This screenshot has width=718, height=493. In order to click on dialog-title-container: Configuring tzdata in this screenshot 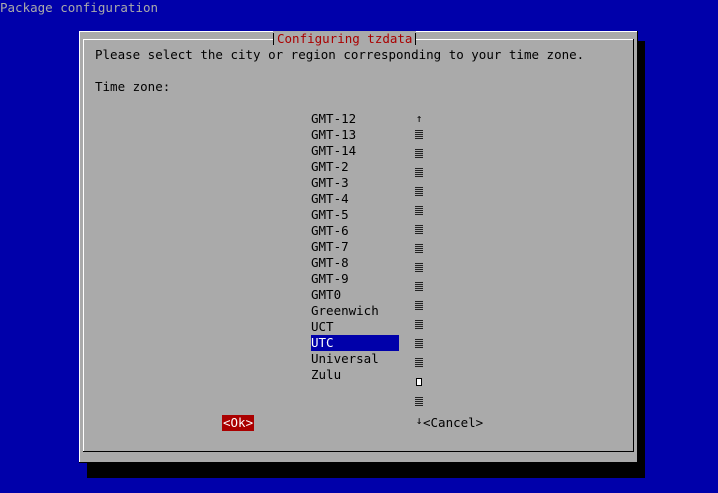, I will do `click(345, 39)`.